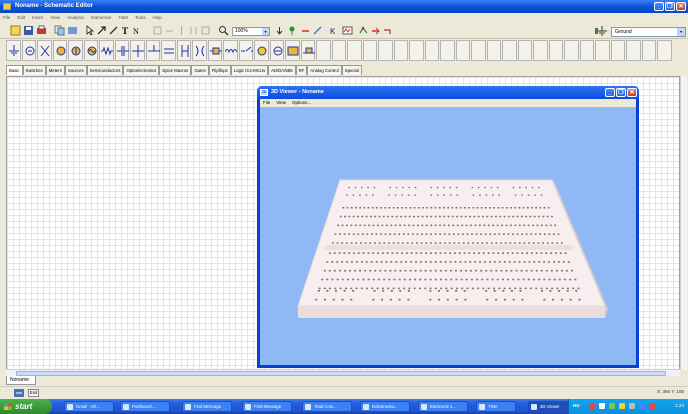 This screenshot has width=688, height=414. What do you see at coordinates (21, 380) in the screenshot?
I see `document-tab: Noname` at bounding box center [21, 380].